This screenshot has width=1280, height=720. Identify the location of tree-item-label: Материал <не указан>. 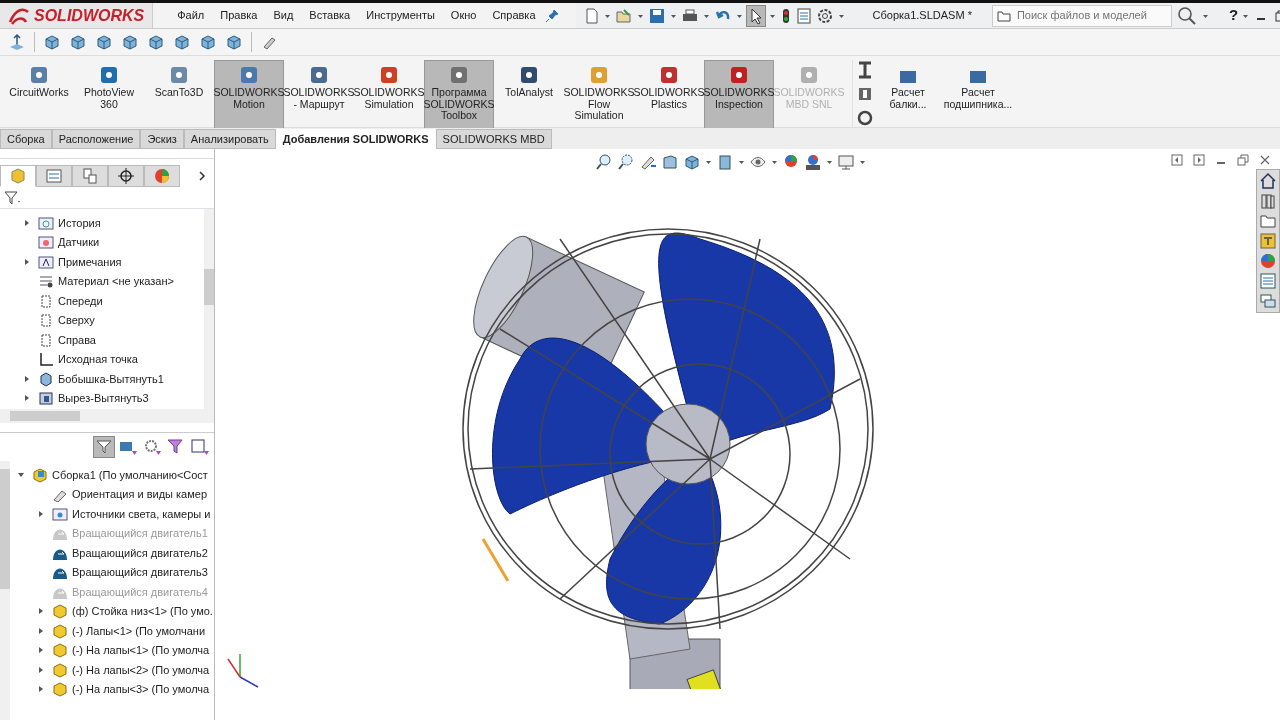
(116, 281).